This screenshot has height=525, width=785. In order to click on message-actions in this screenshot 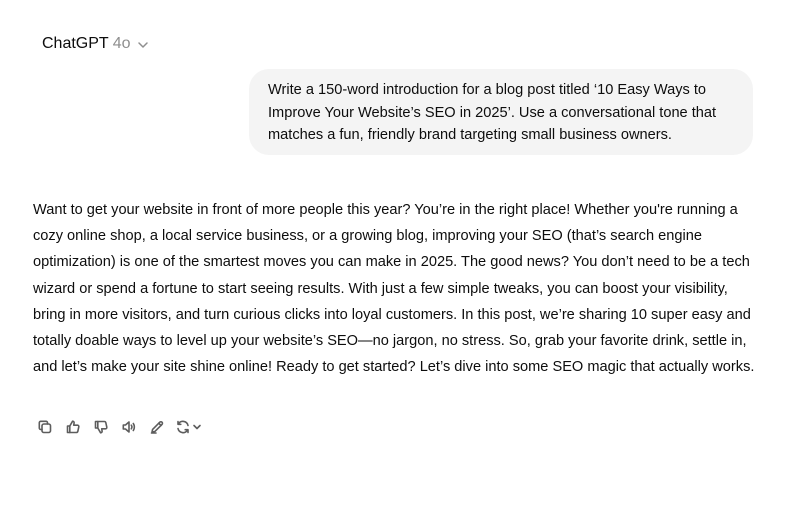, I will do `click(118, 427)`.